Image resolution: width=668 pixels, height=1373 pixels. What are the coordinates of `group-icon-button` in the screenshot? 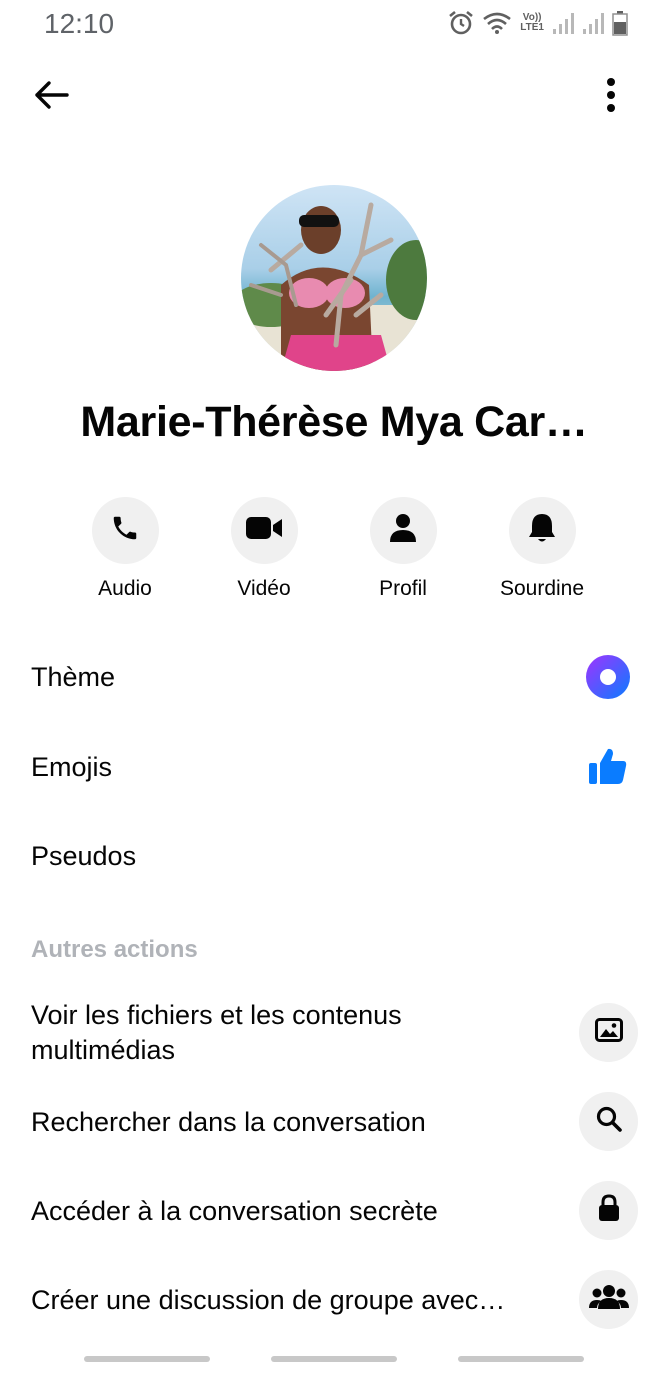 It's located at (608, 1299).